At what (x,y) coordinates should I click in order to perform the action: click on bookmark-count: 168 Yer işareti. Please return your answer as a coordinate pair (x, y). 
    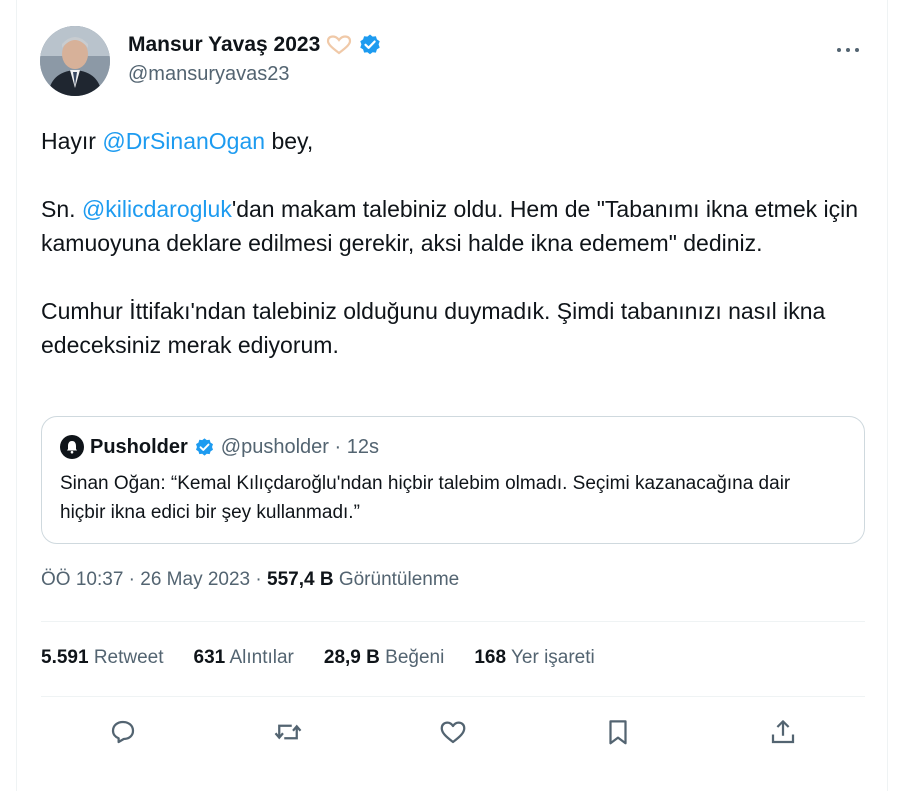
    Looking at the image, I should click on (534, 658).